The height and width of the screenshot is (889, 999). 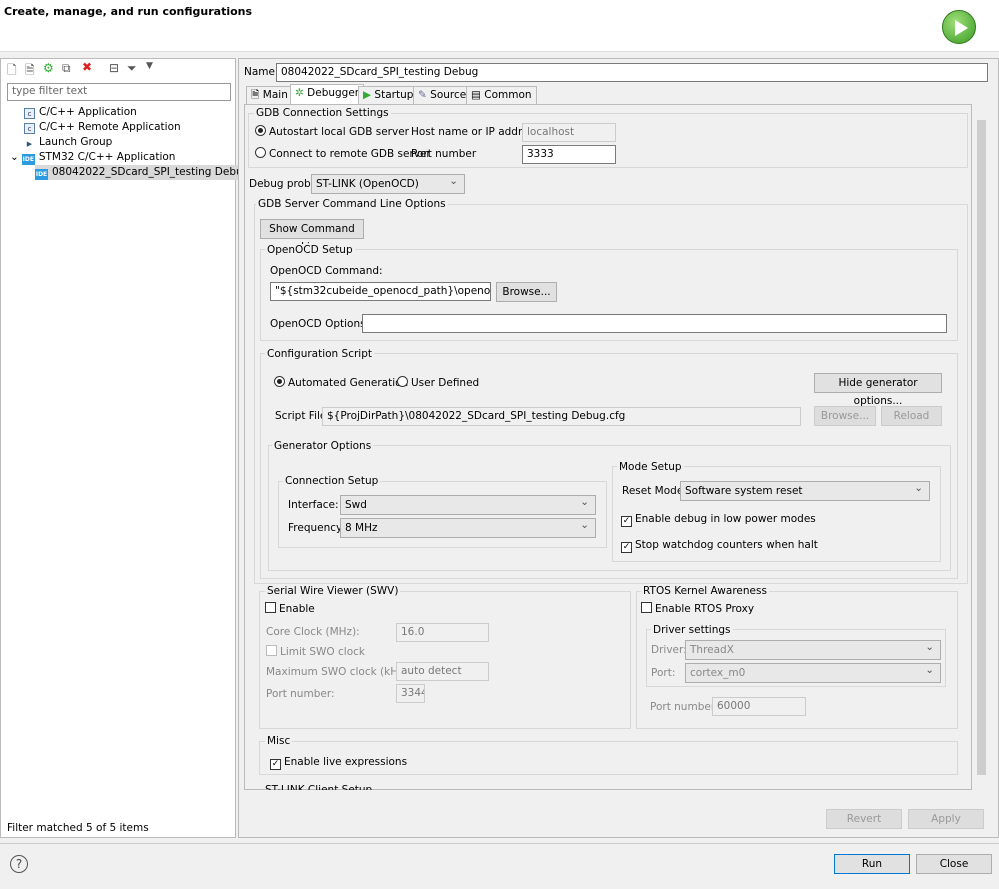 I want to click on dialog-title: Create, manage, and run configurations, so click(x=128, y=11).